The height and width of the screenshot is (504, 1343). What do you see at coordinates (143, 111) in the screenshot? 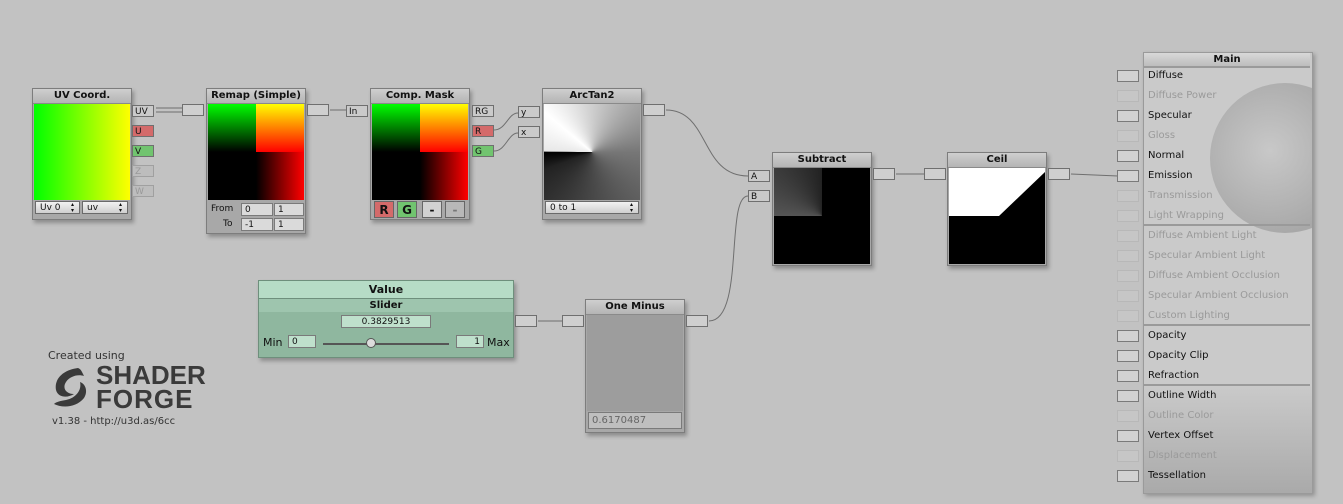
I see `uv-output-port: UV` at bounding box center [143, 111].